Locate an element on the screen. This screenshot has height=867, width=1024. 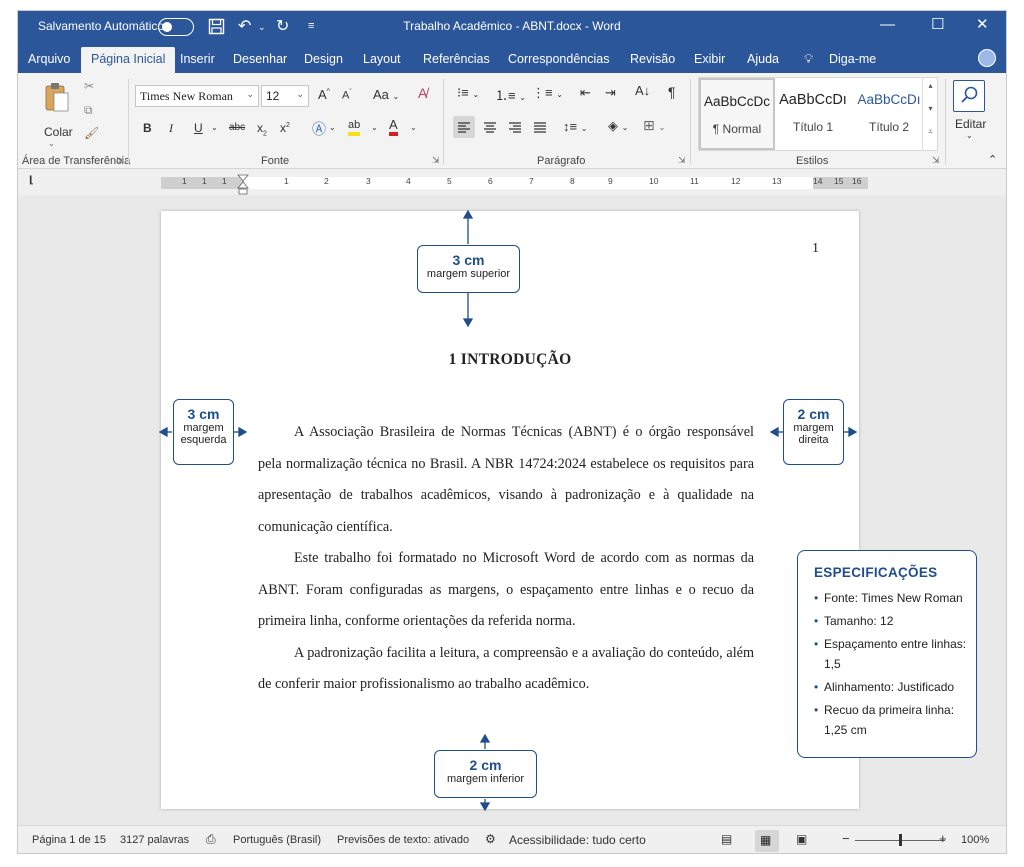
callout-bottom-margin: 2 cm margem inferior is located at coordinates (485, 774).